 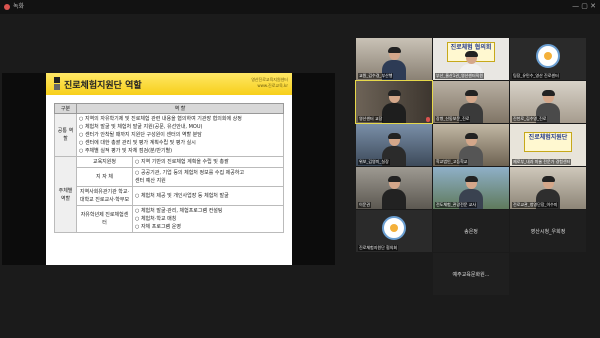 What do you see at coordinates (180, 108) in the screenshot?
I see `col-header: 역 할` at bounding box center [180, 108].